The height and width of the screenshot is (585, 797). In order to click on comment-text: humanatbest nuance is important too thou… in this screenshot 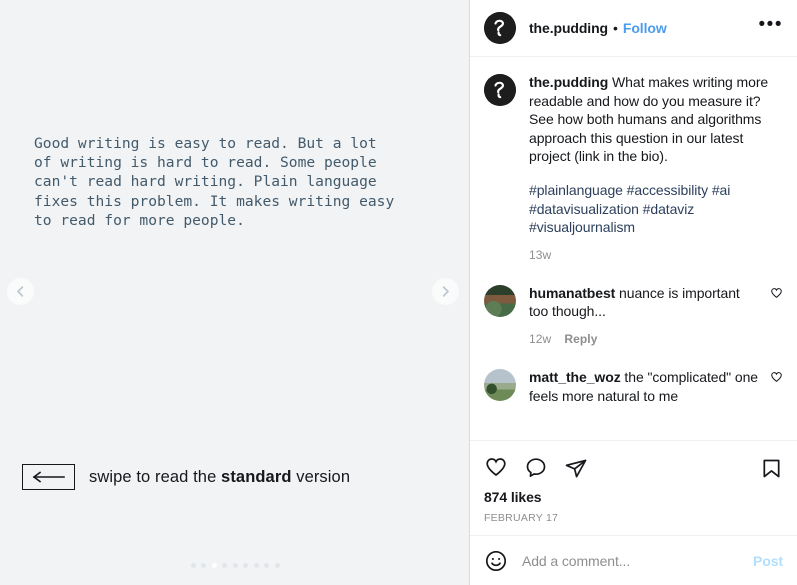, I will do `click(645, 302)`.